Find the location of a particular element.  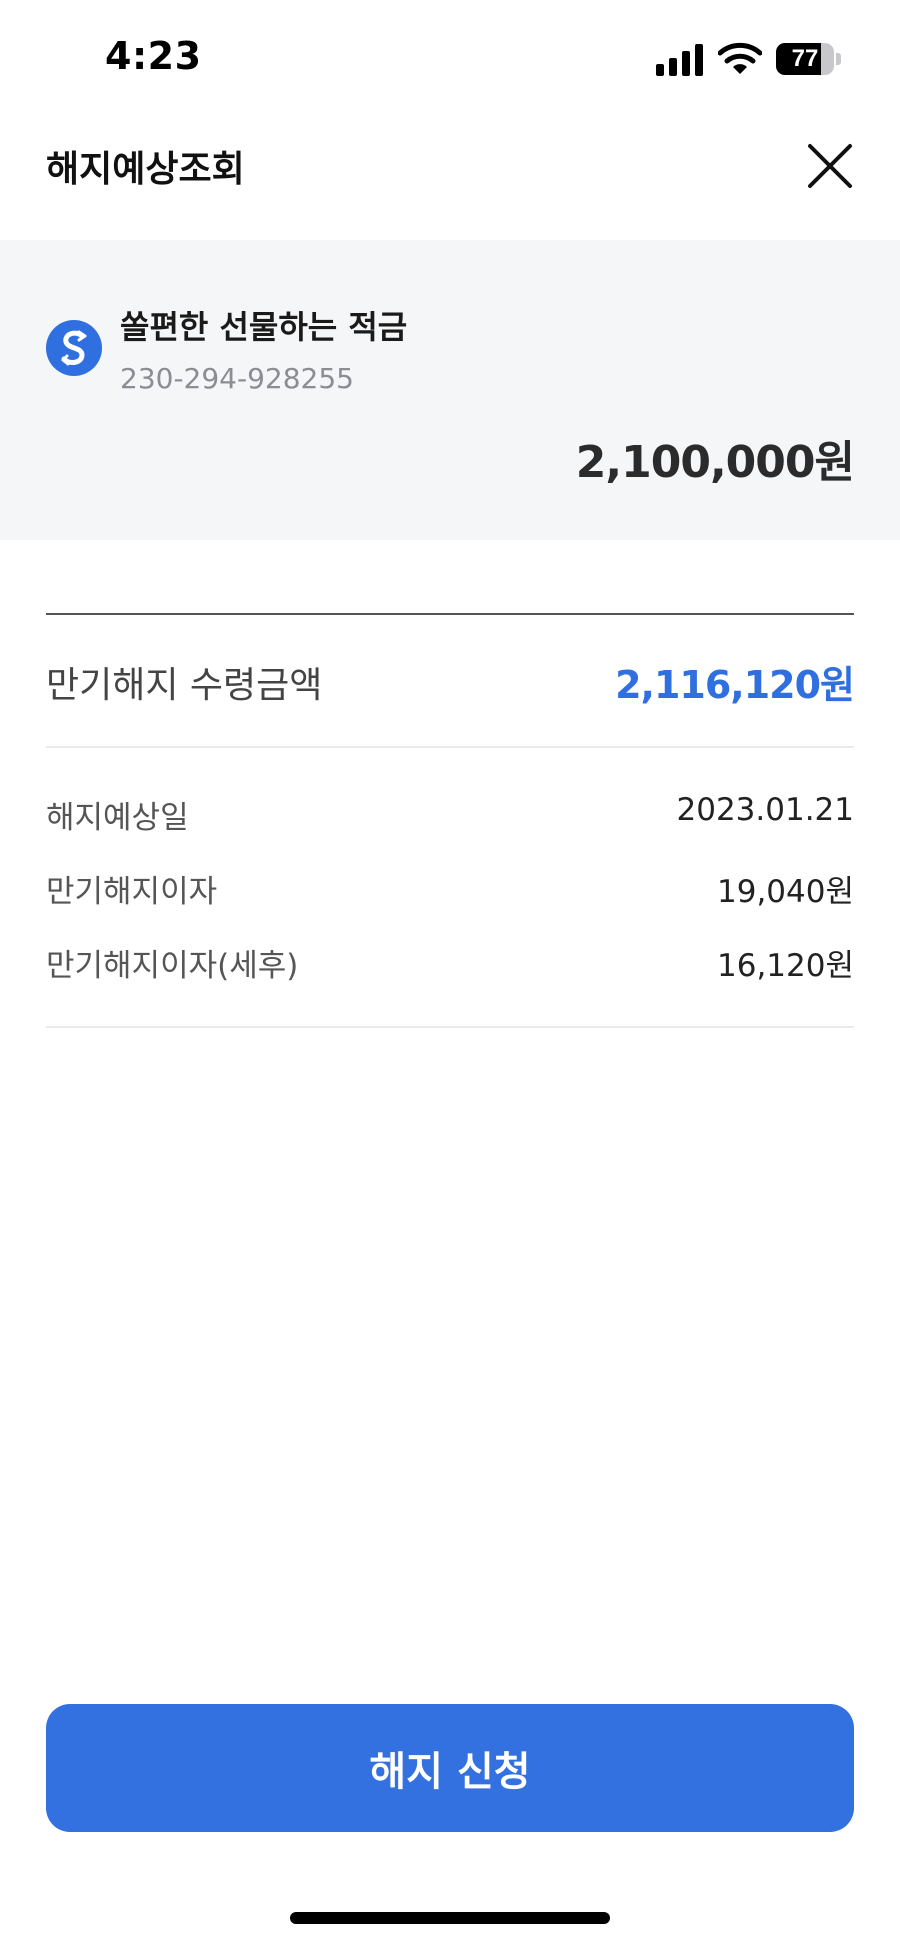

close-icon is located at coordinates (830, 166).